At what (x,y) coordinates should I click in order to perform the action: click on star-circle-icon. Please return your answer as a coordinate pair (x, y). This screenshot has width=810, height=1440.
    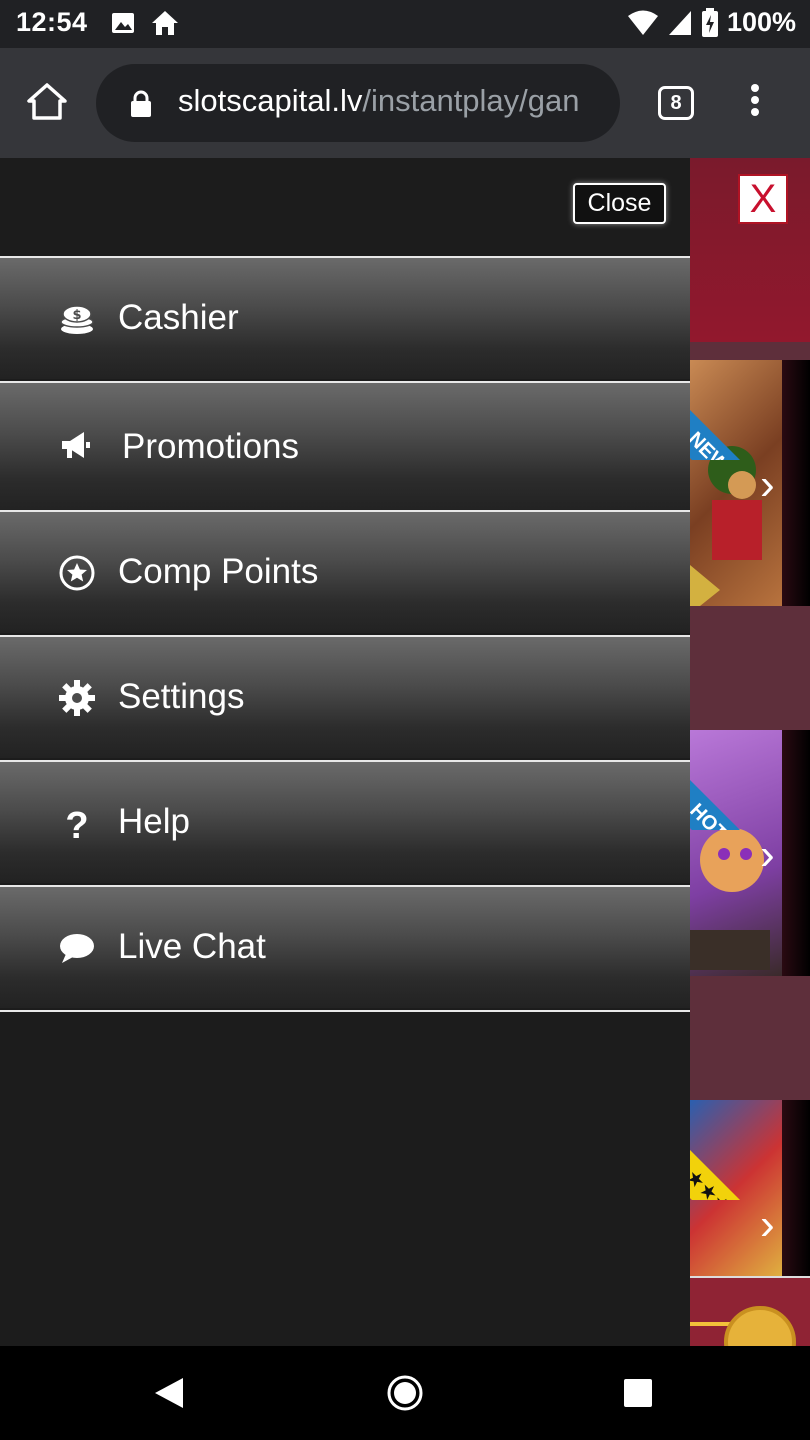
    Looking at the image, I should click on (77, 573).